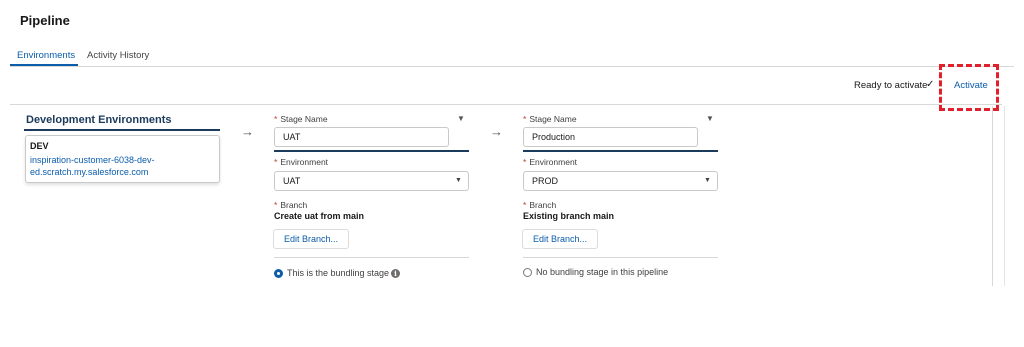 Image resolution: width=1024 pixels, height=347 pixels. I want to click on scrollbar-track, so click(1004, 196).